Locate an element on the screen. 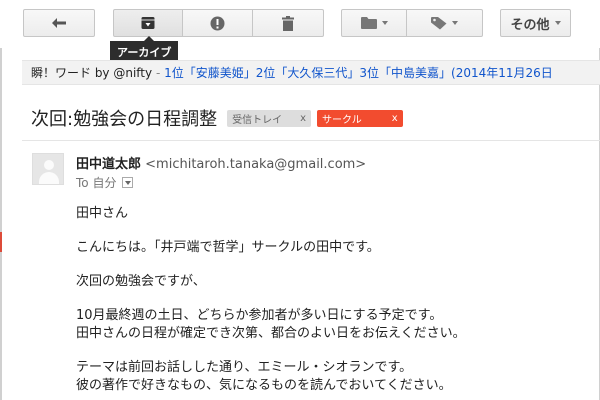  subject-title: 次回:勉強会の日程調整 is located at coordinates (124, 119).